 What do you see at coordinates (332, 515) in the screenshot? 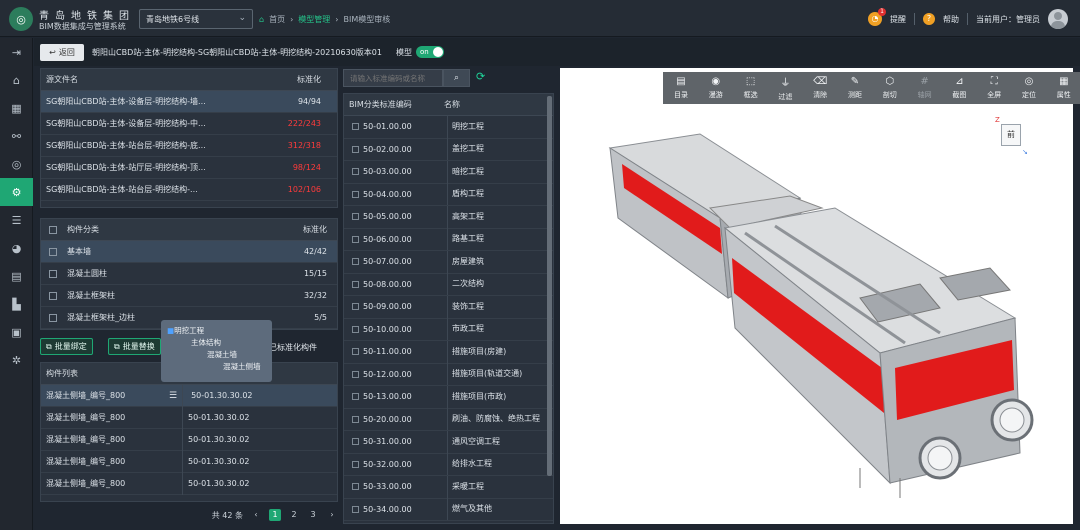
I see `next-page-button: ›` at bounding box center [332, 515].